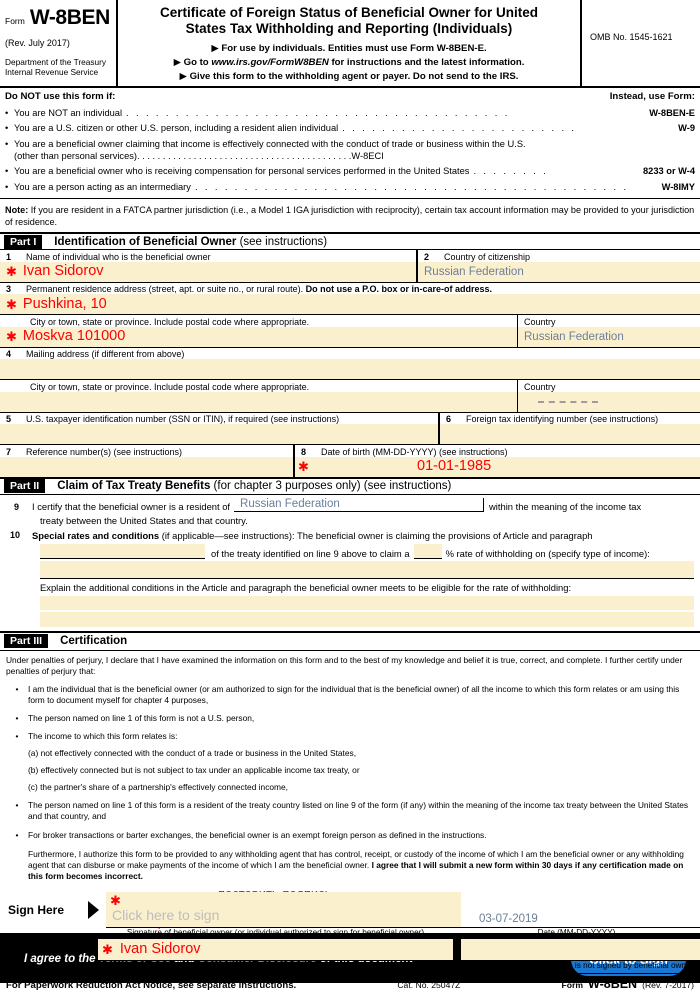 Image resolution: width=700 pixels, height=991 pixels. Describe the element at coordinates (350, 369) in the screenshot. I see `line-4-input` at that location.